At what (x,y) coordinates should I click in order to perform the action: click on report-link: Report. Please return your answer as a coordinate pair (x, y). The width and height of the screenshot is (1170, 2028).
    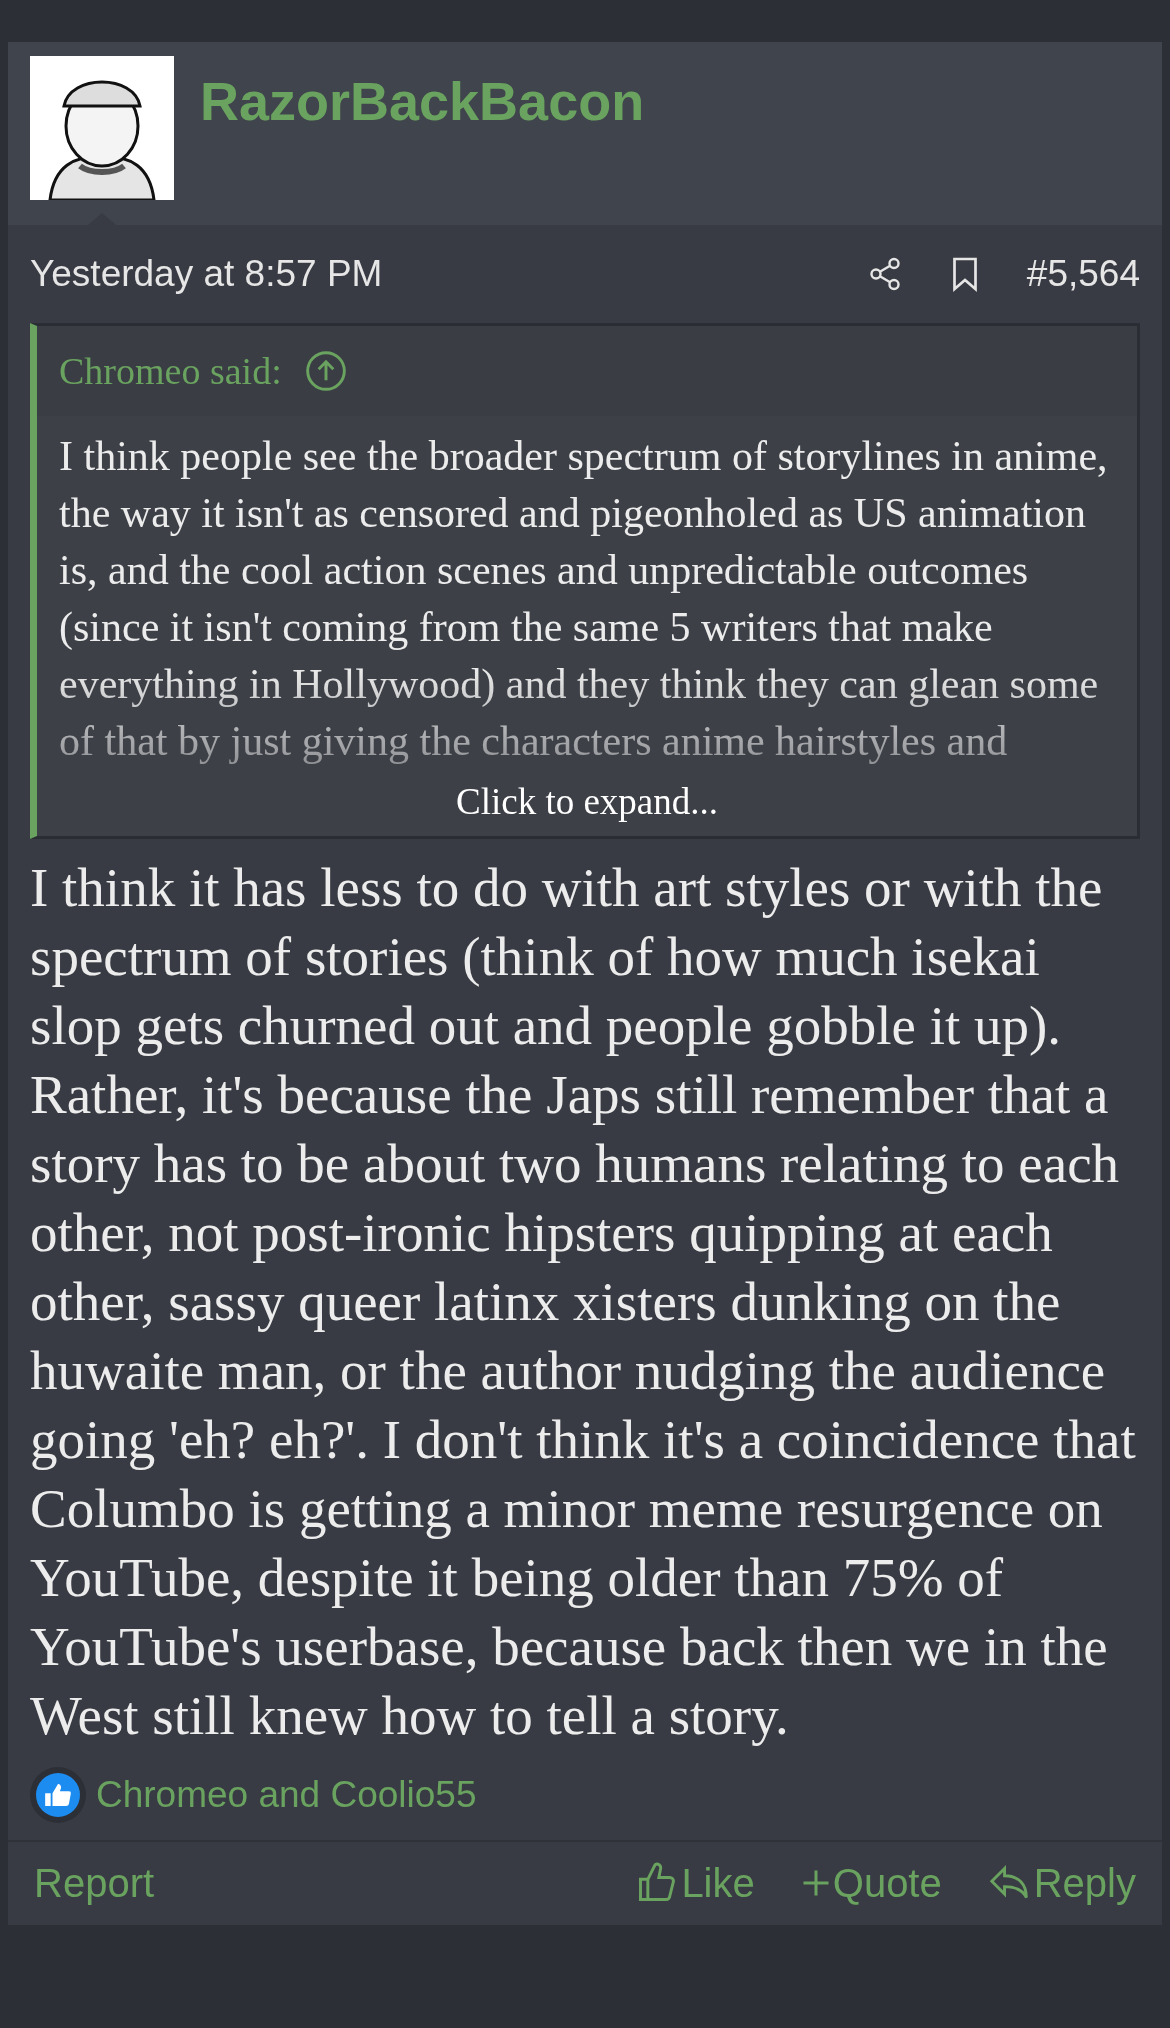
    Looking at the image, I should click on (94, 1883).